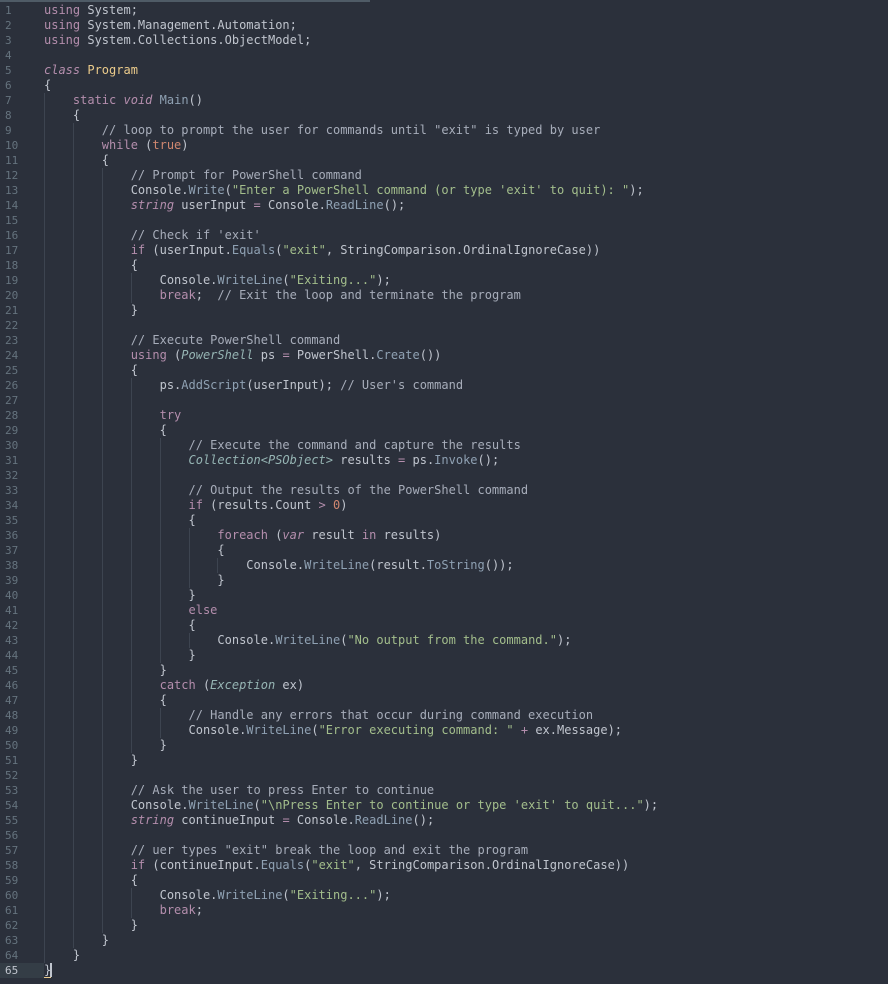 This screenshot has height=984, width=888. I want to click on code-token-fn: Write, so click(206, 190).